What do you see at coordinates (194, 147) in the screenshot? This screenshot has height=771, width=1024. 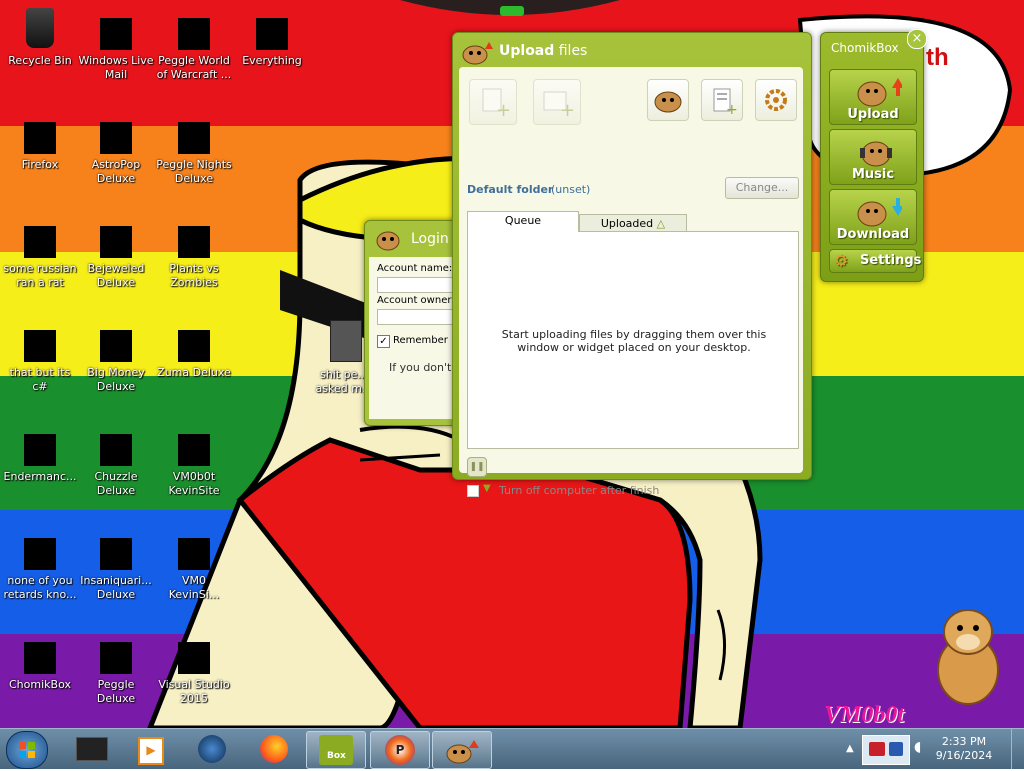 I see `desktop-icon: Peggle Nights Deluxe` at bounding box center [194, 147].